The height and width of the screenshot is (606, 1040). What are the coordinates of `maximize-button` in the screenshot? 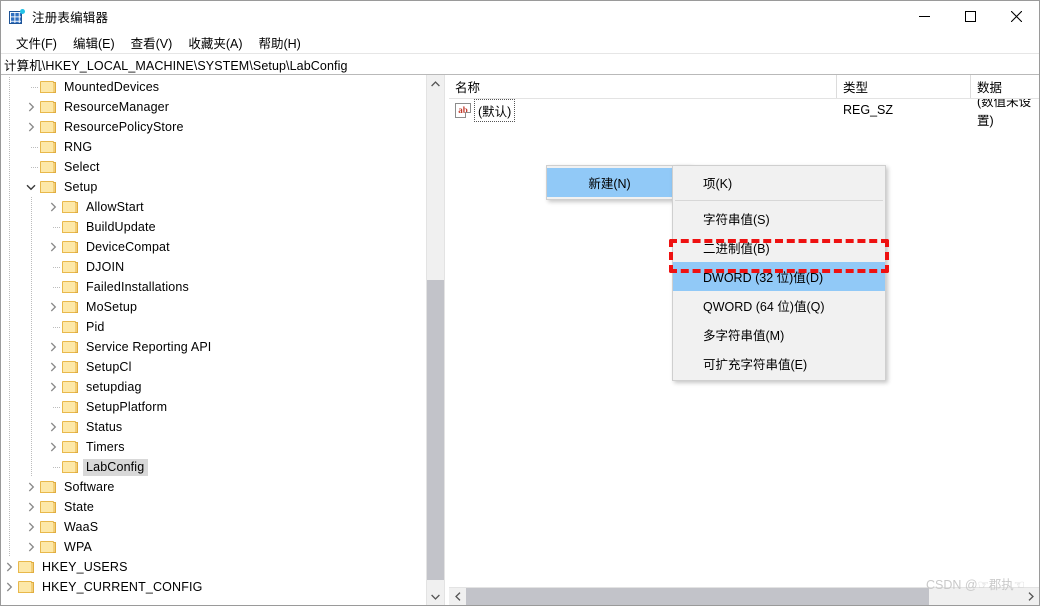 It's located at (970, 16).